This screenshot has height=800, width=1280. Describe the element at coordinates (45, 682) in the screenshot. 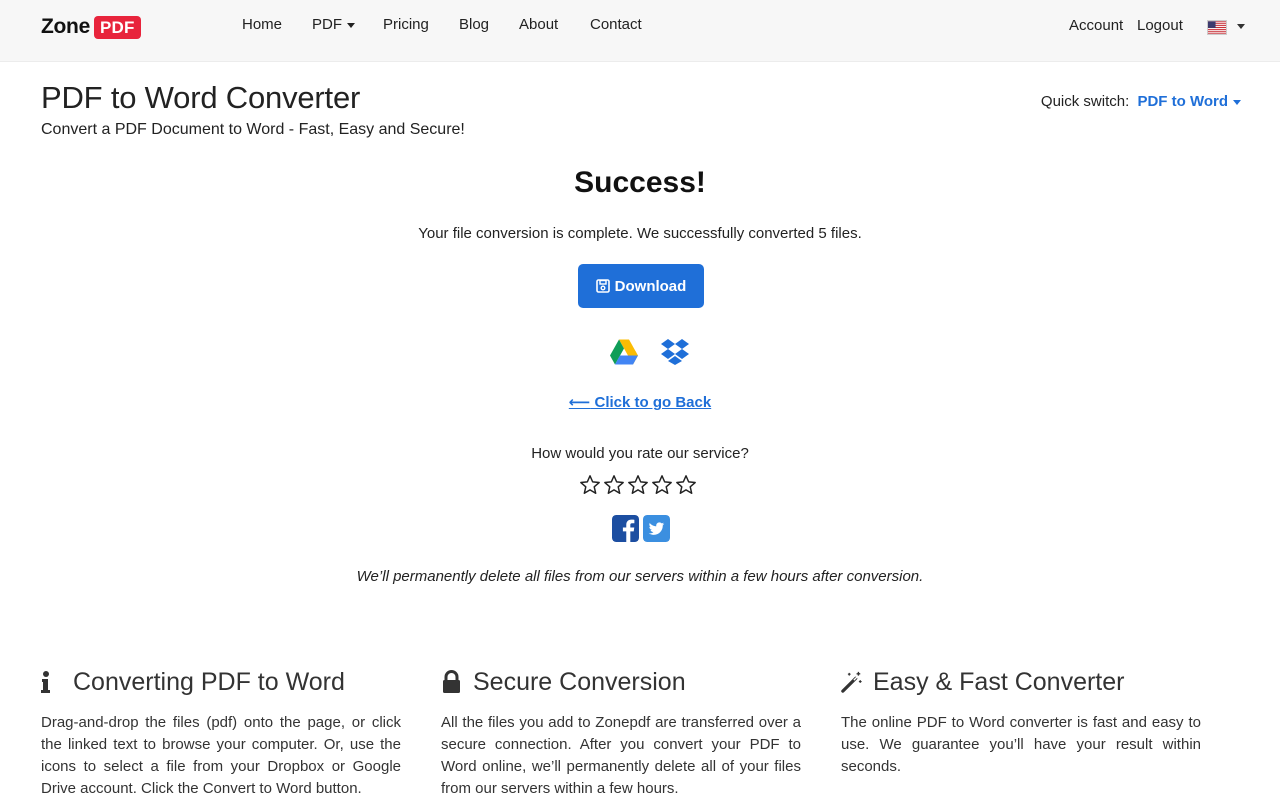

I see `info-icon` at that location.